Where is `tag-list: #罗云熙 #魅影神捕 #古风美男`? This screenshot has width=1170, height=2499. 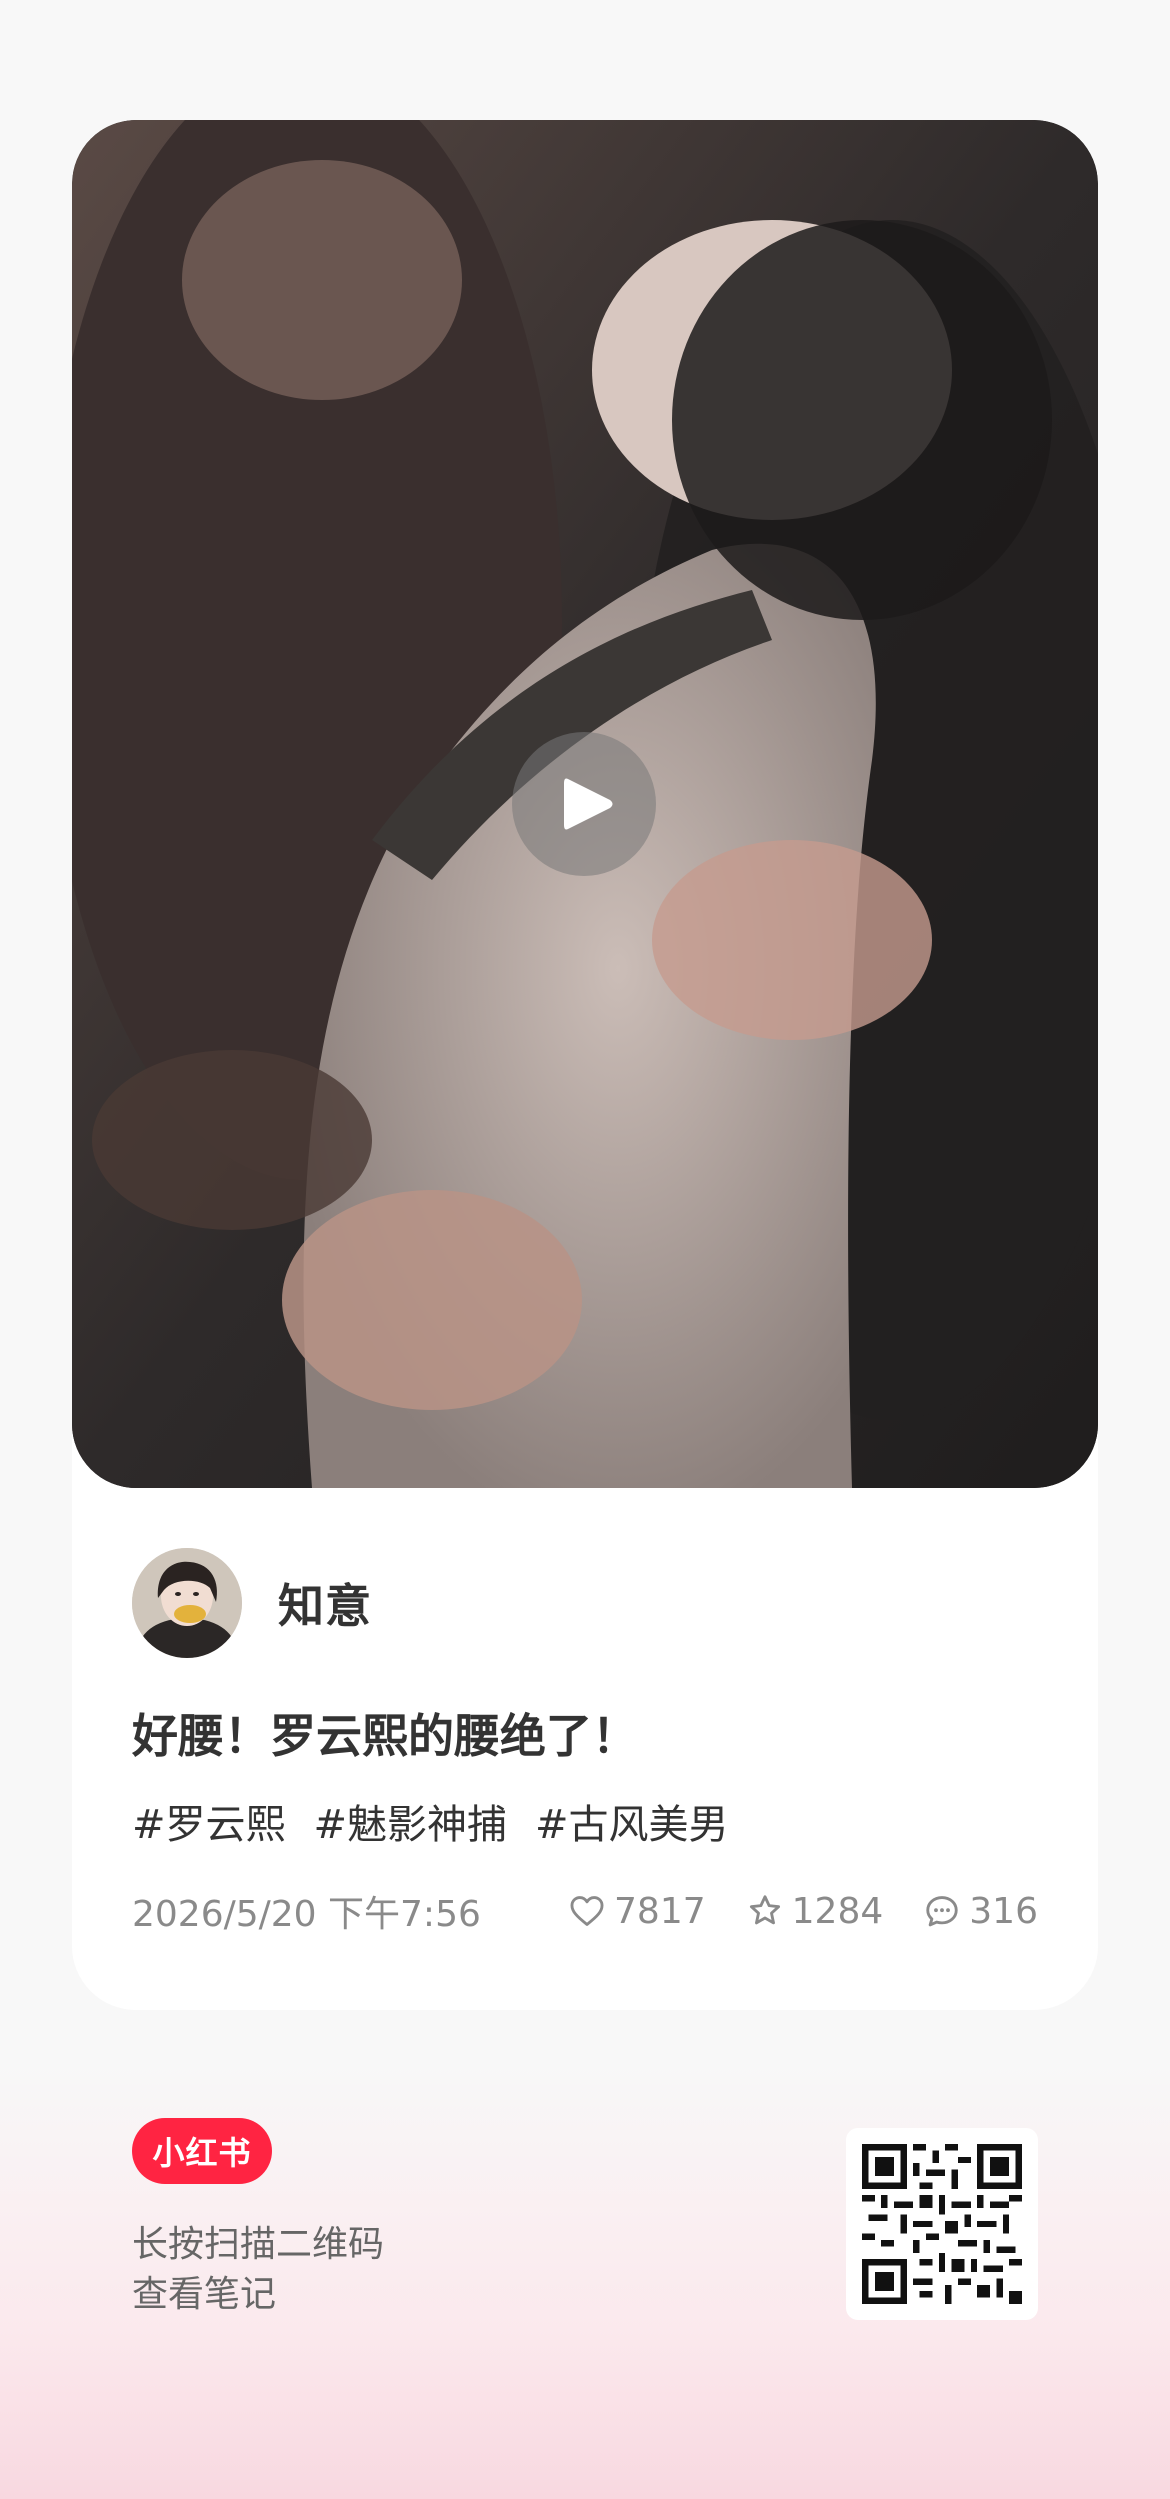
tag-list: #罗云熙 #魅影神捕 #古风美男 is located at coordinates (444, 1821).